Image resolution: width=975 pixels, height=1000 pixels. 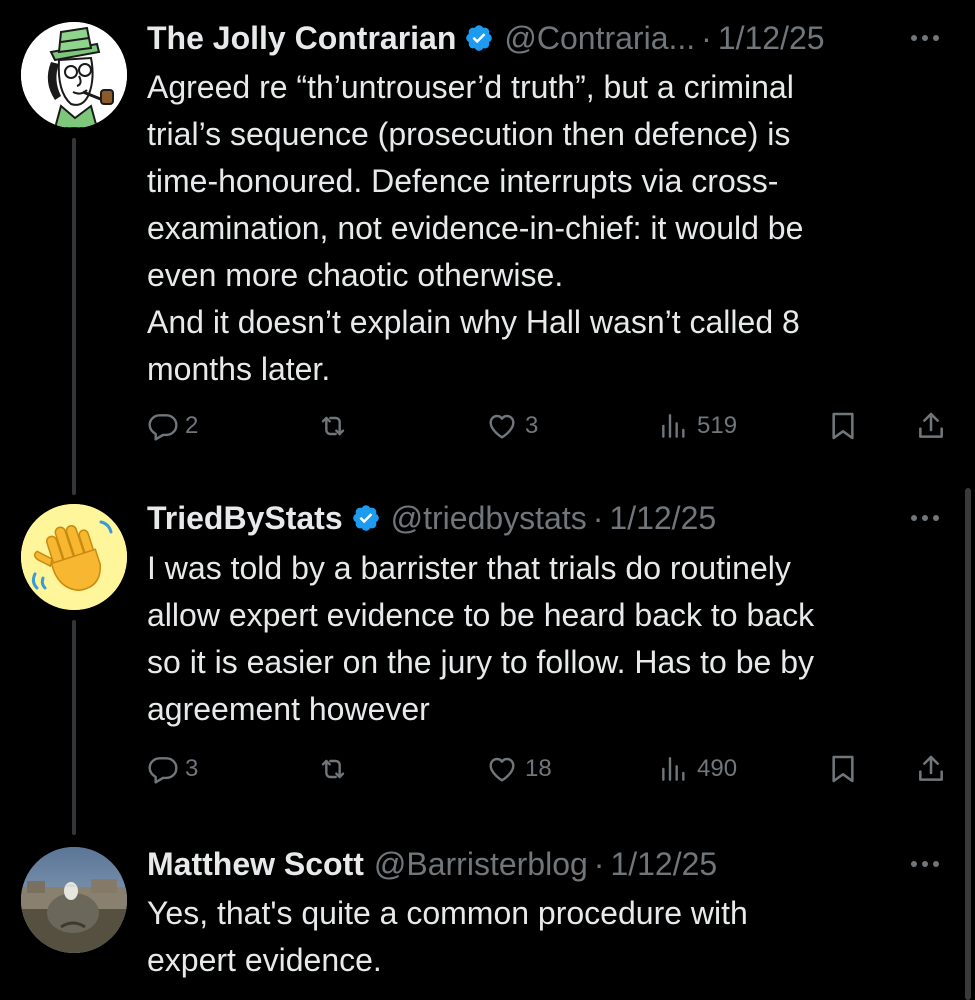 What do you see at coordinates (532, 425) in the screenshot?
I see `like-count: 3` at bounding box center [532, 425].